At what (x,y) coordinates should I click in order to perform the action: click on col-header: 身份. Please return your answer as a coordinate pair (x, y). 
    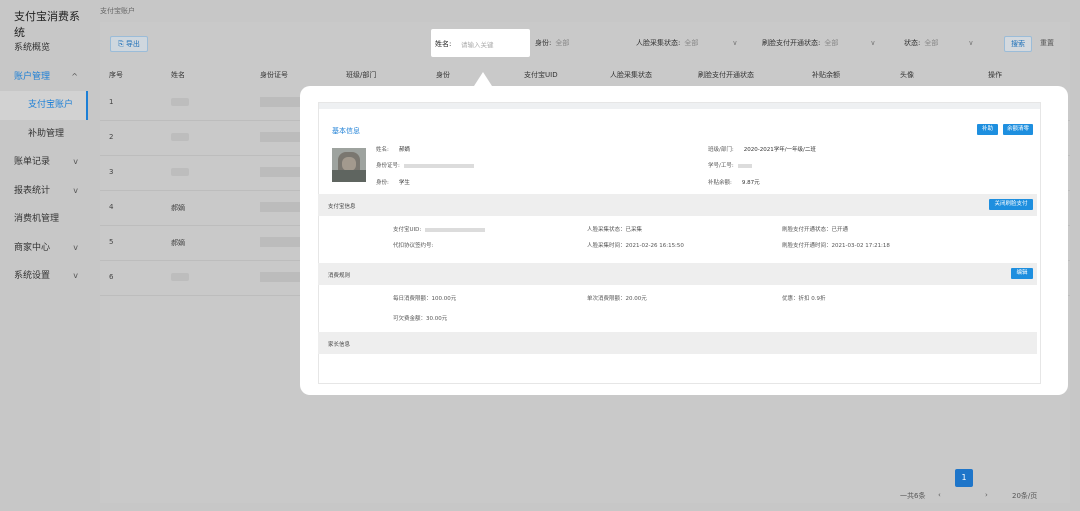
    Looking at the image, I should click on (443, 75).